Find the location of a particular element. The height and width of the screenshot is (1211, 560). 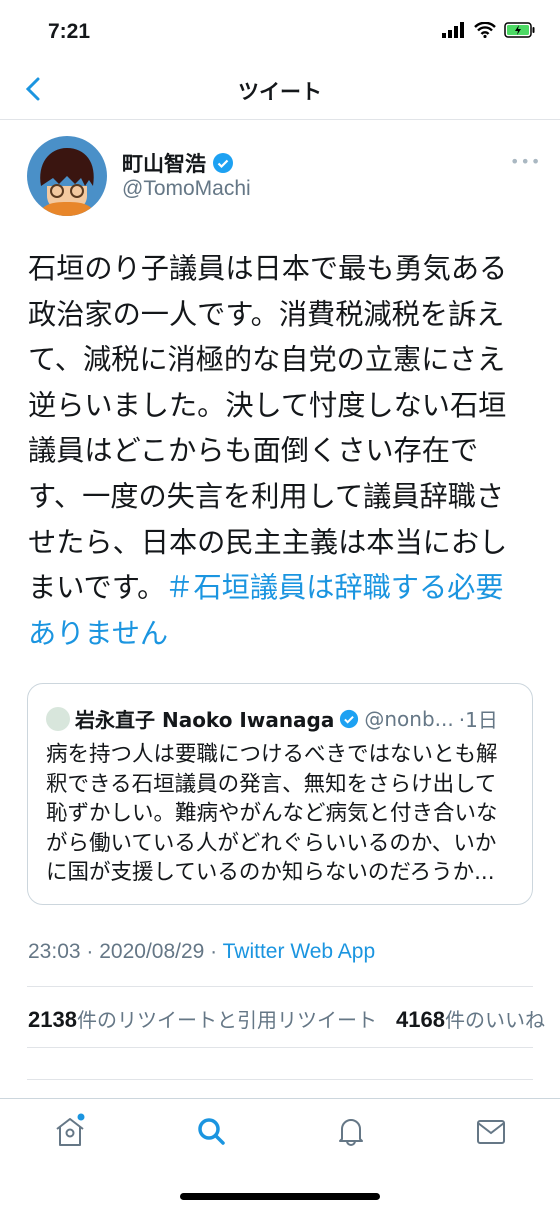

messages-icon is located at coordinates (491, 1131).